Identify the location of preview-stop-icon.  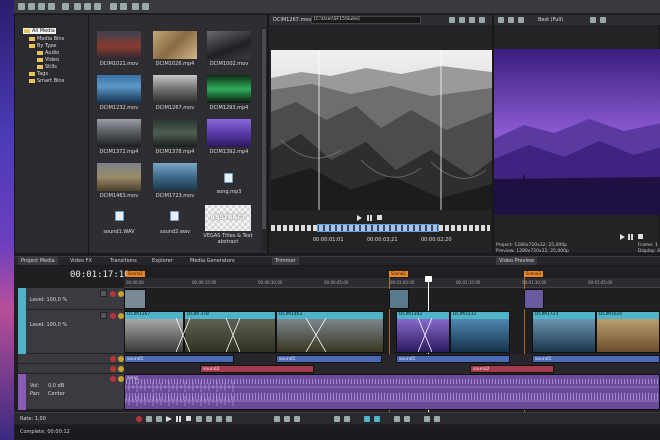
(640, 236).